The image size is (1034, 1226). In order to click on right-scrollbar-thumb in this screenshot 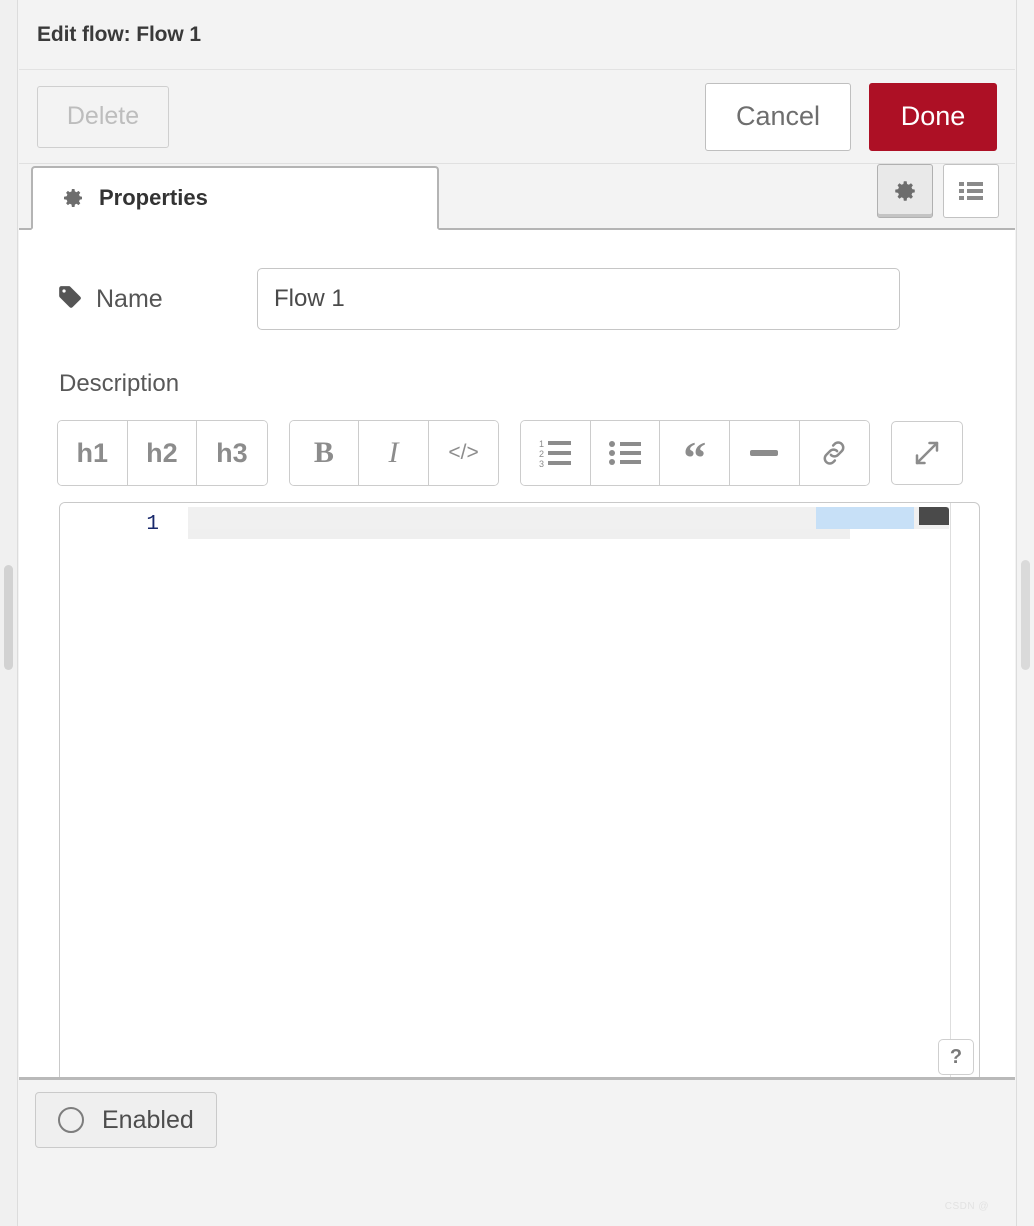, I will do `click(1025, 615)`.